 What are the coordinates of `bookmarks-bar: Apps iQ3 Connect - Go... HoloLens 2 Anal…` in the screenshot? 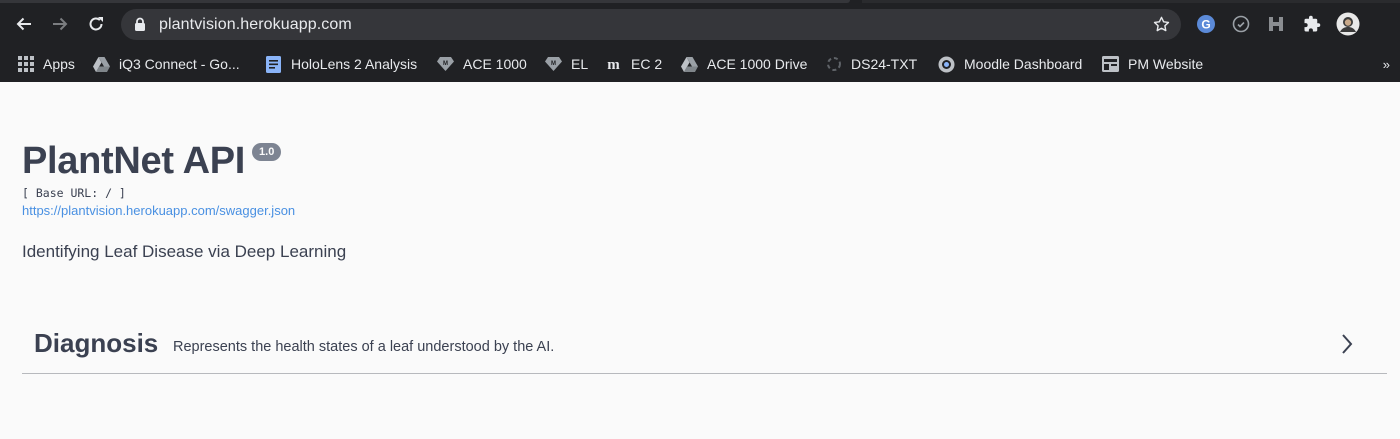 It's located at (700, 65).